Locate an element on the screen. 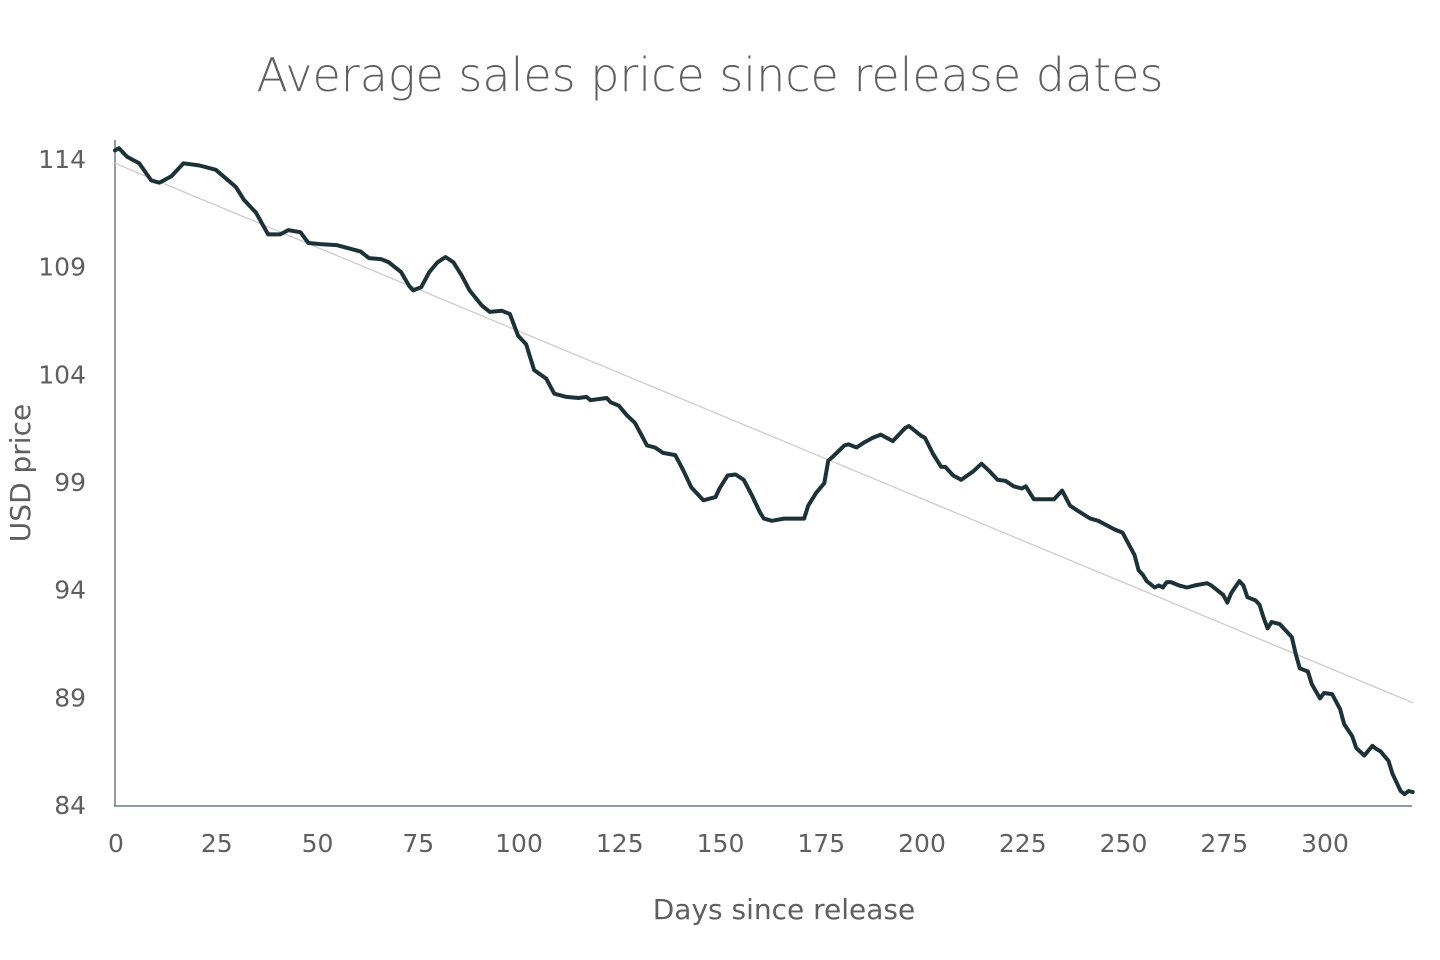  x-tick-label: 100 is located at coordinates (519, 843).